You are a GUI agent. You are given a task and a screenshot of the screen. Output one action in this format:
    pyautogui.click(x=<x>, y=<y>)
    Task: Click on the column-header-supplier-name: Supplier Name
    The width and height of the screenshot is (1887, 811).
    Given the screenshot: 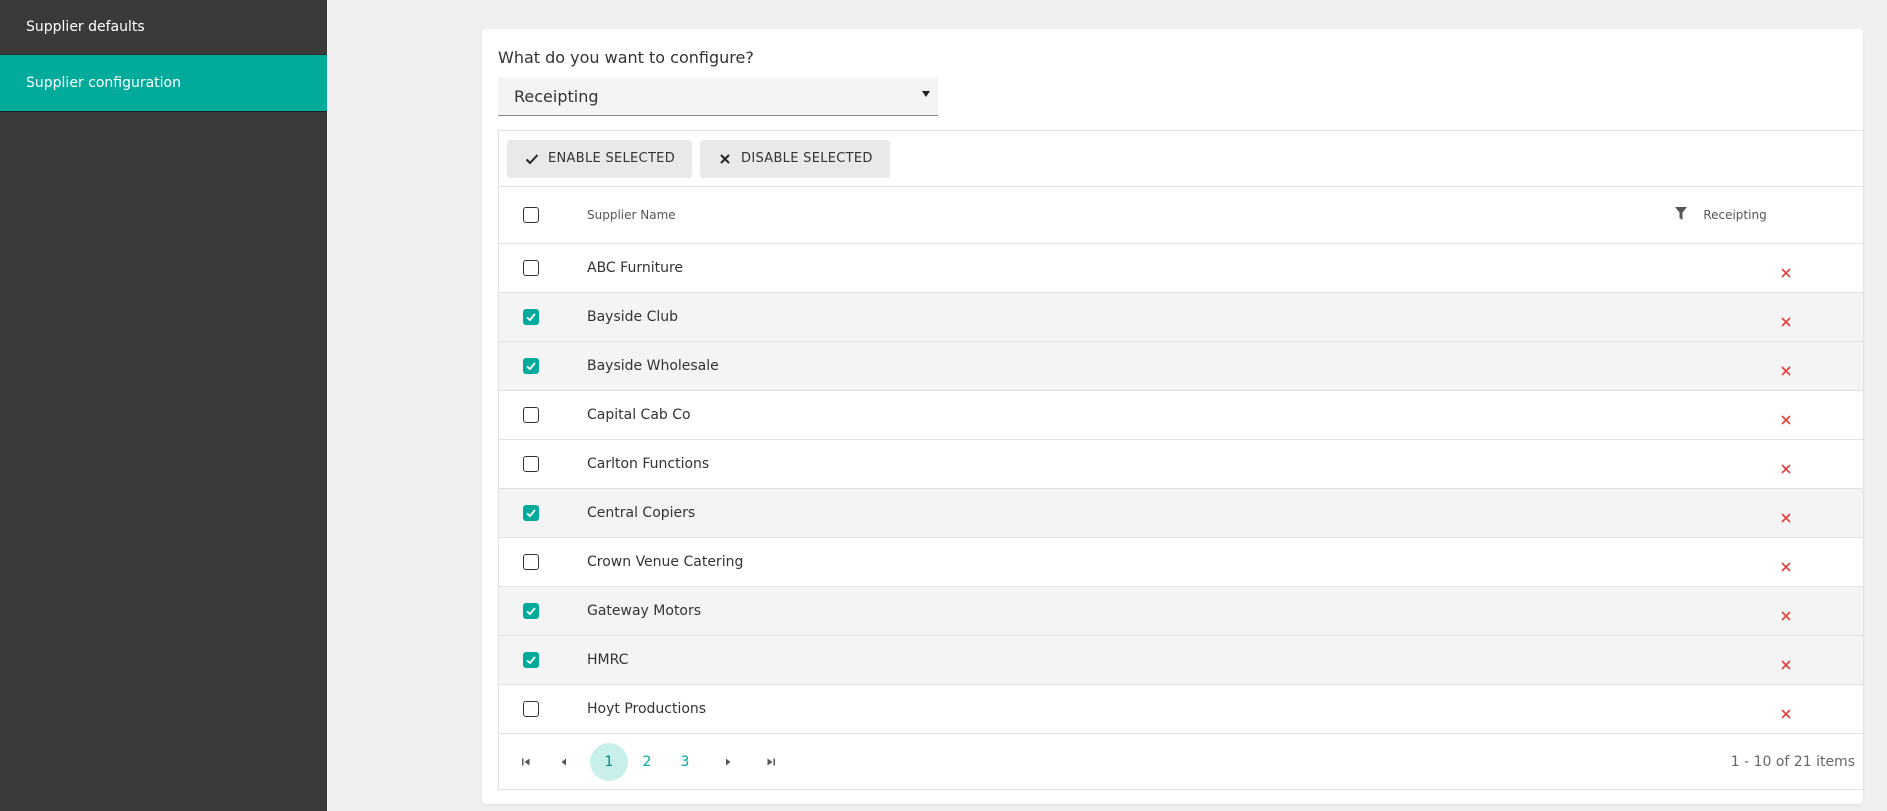 What is the action you would take?
    pyautogui.click(x=631, y=215)
    